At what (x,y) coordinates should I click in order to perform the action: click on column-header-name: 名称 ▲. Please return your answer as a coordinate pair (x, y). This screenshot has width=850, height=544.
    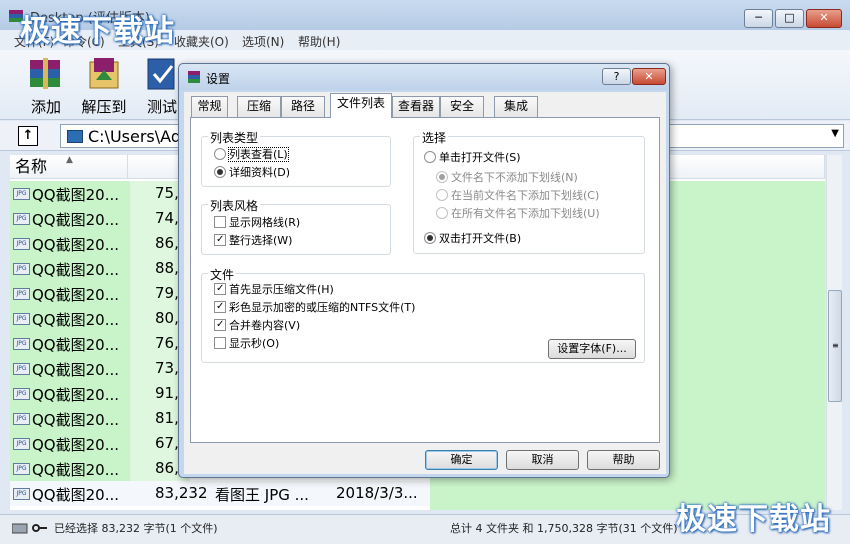
    Looking at the image, I should click on (69, 167).